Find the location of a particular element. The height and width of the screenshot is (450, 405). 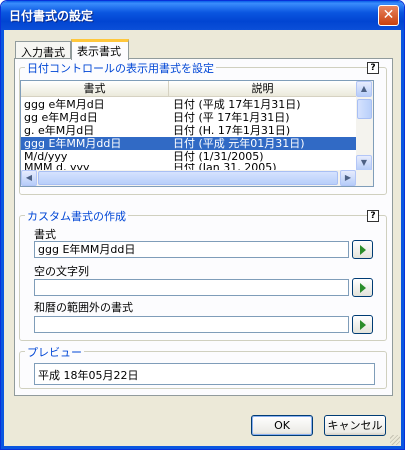

format-apply-button is located at coordinates (362, 249).